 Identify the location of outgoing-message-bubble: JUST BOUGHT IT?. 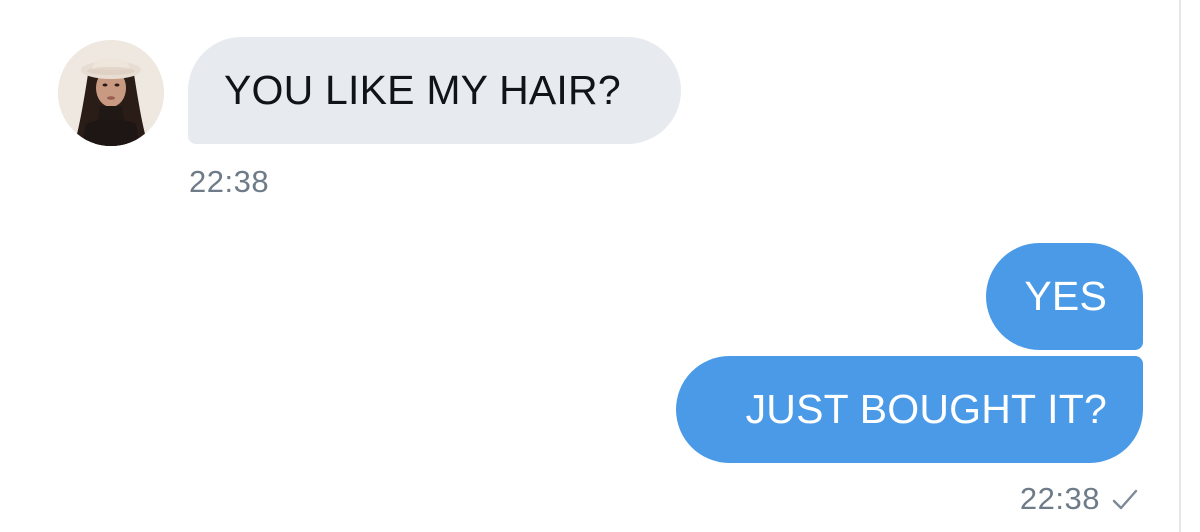
(909, 409).